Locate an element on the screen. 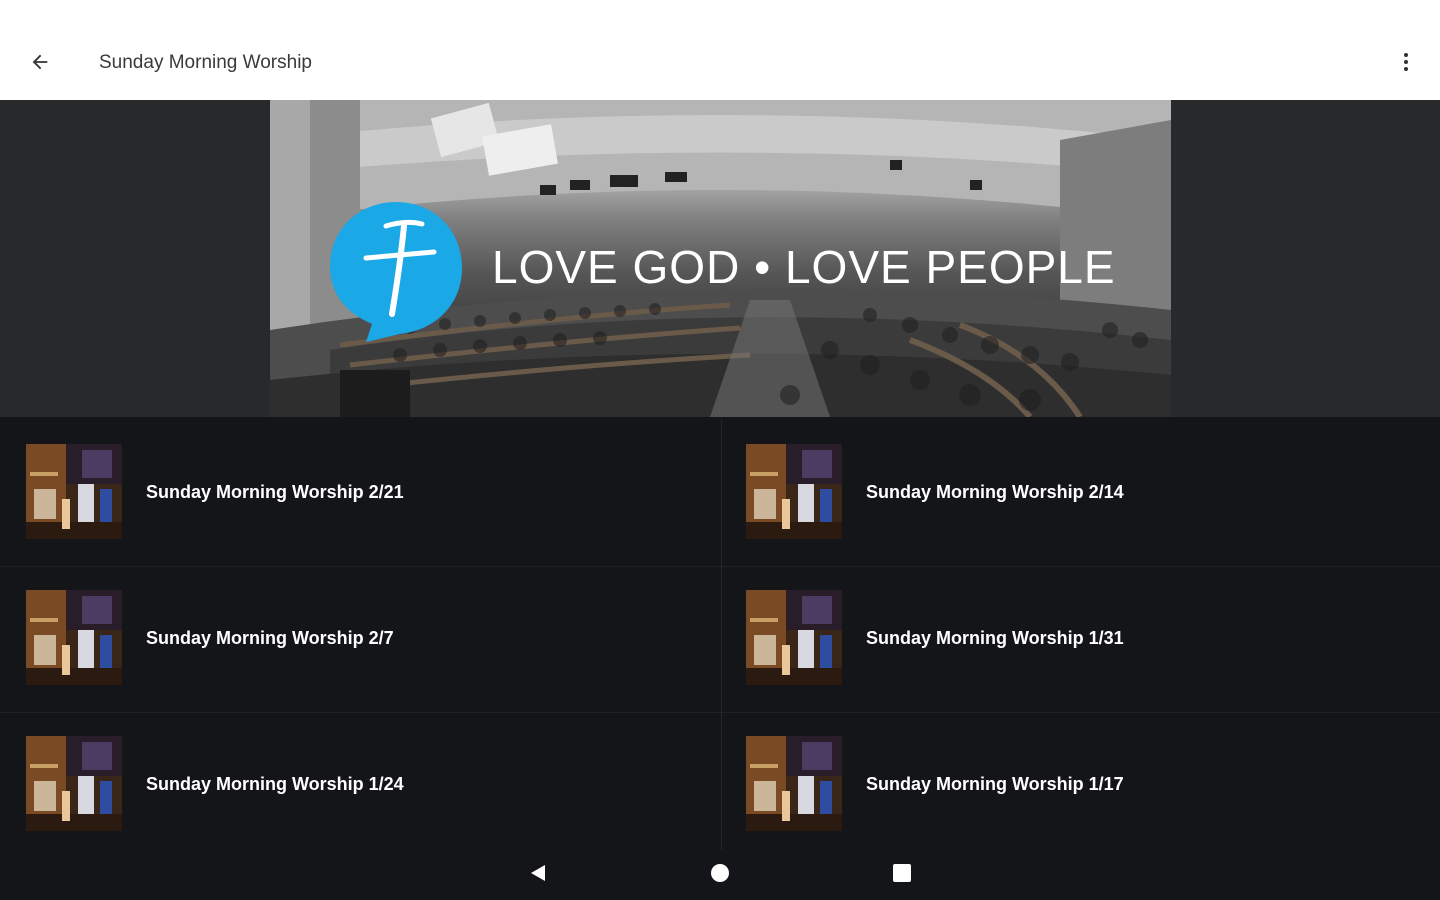  list-item: Sunday Morning Worship 2/14 is located at coordinates (1080, 493).